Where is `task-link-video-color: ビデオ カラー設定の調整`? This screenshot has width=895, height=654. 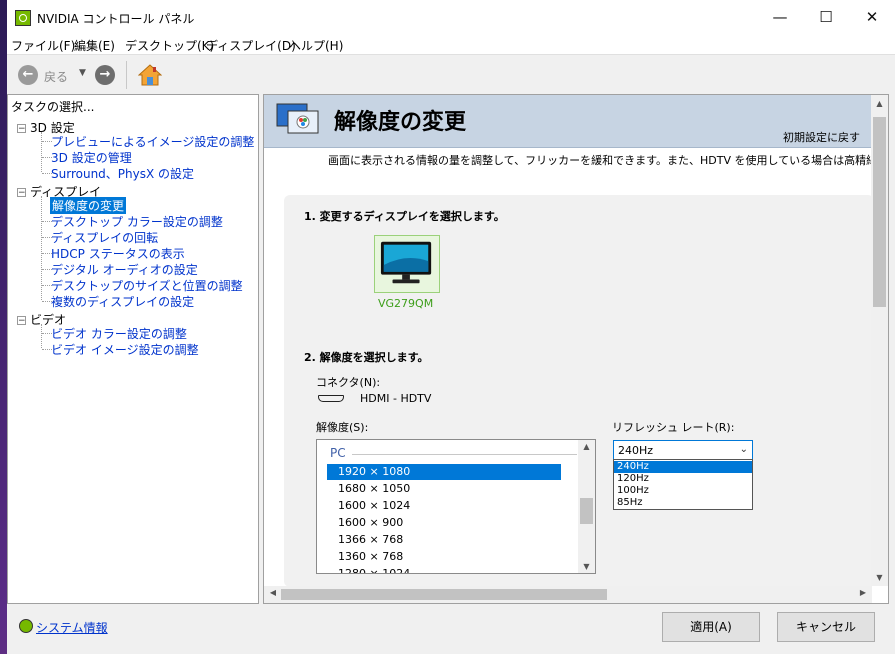 task-link-video-color: ビデオ カラー設定の調整 is located at coordinates (119, 333).